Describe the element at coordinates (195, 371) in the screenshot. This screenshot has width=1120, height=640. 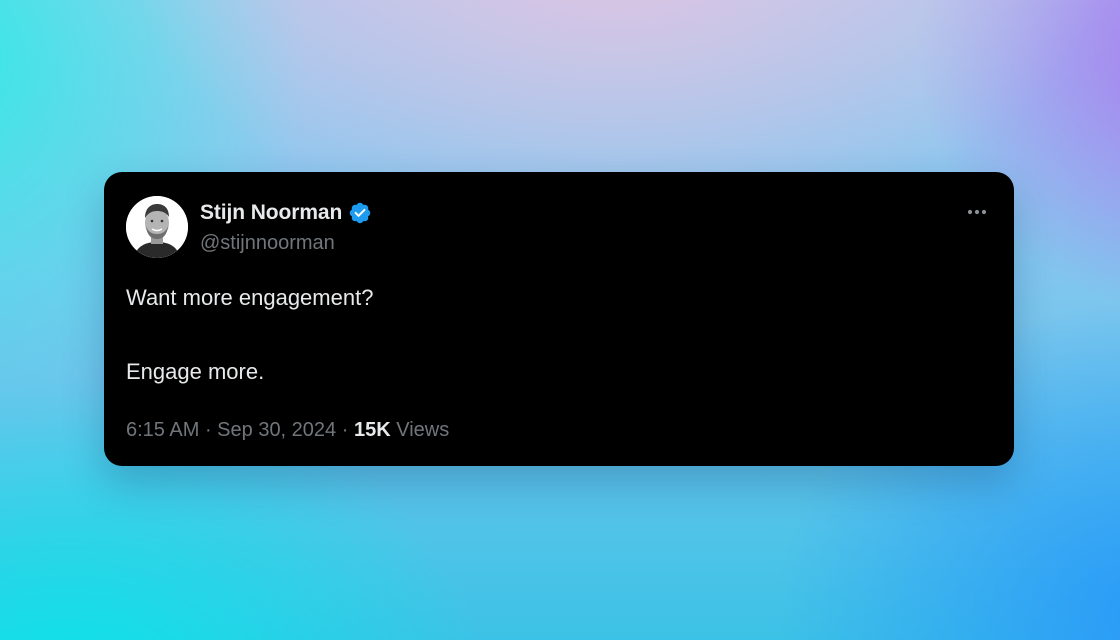
I see `tweet-text-line: Engage more.` at that location.